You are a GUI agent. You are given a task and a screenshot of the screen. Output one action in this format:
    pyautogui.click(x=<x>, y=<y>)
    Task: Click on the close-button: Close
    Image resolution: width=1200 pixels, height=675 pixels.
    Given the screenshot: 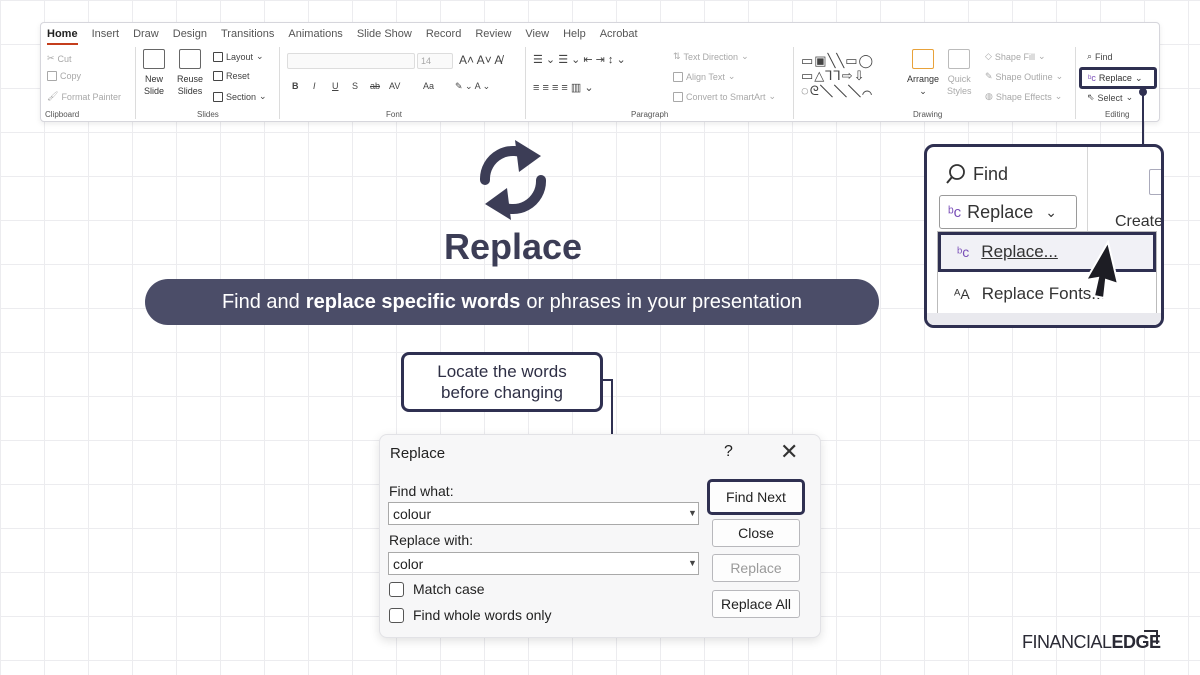 What is the action you would take?
    pyautogui.click(x=756, y=533)
    